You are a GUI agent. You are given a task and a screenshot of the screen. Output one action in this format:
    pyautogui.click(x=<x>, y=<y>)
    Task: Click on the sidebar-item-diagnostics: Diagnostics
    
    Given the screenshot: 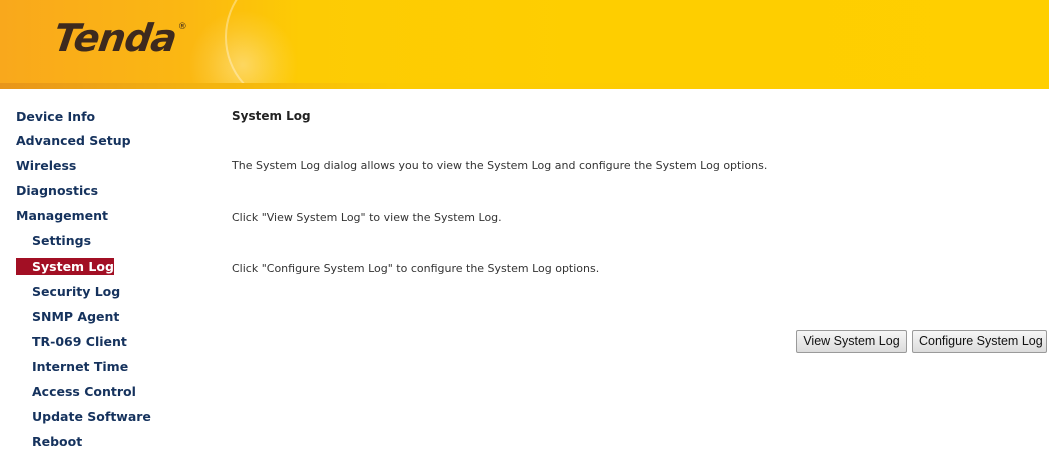 What is the action you would take?
    pyautogui.click(x=57, y=190)
    